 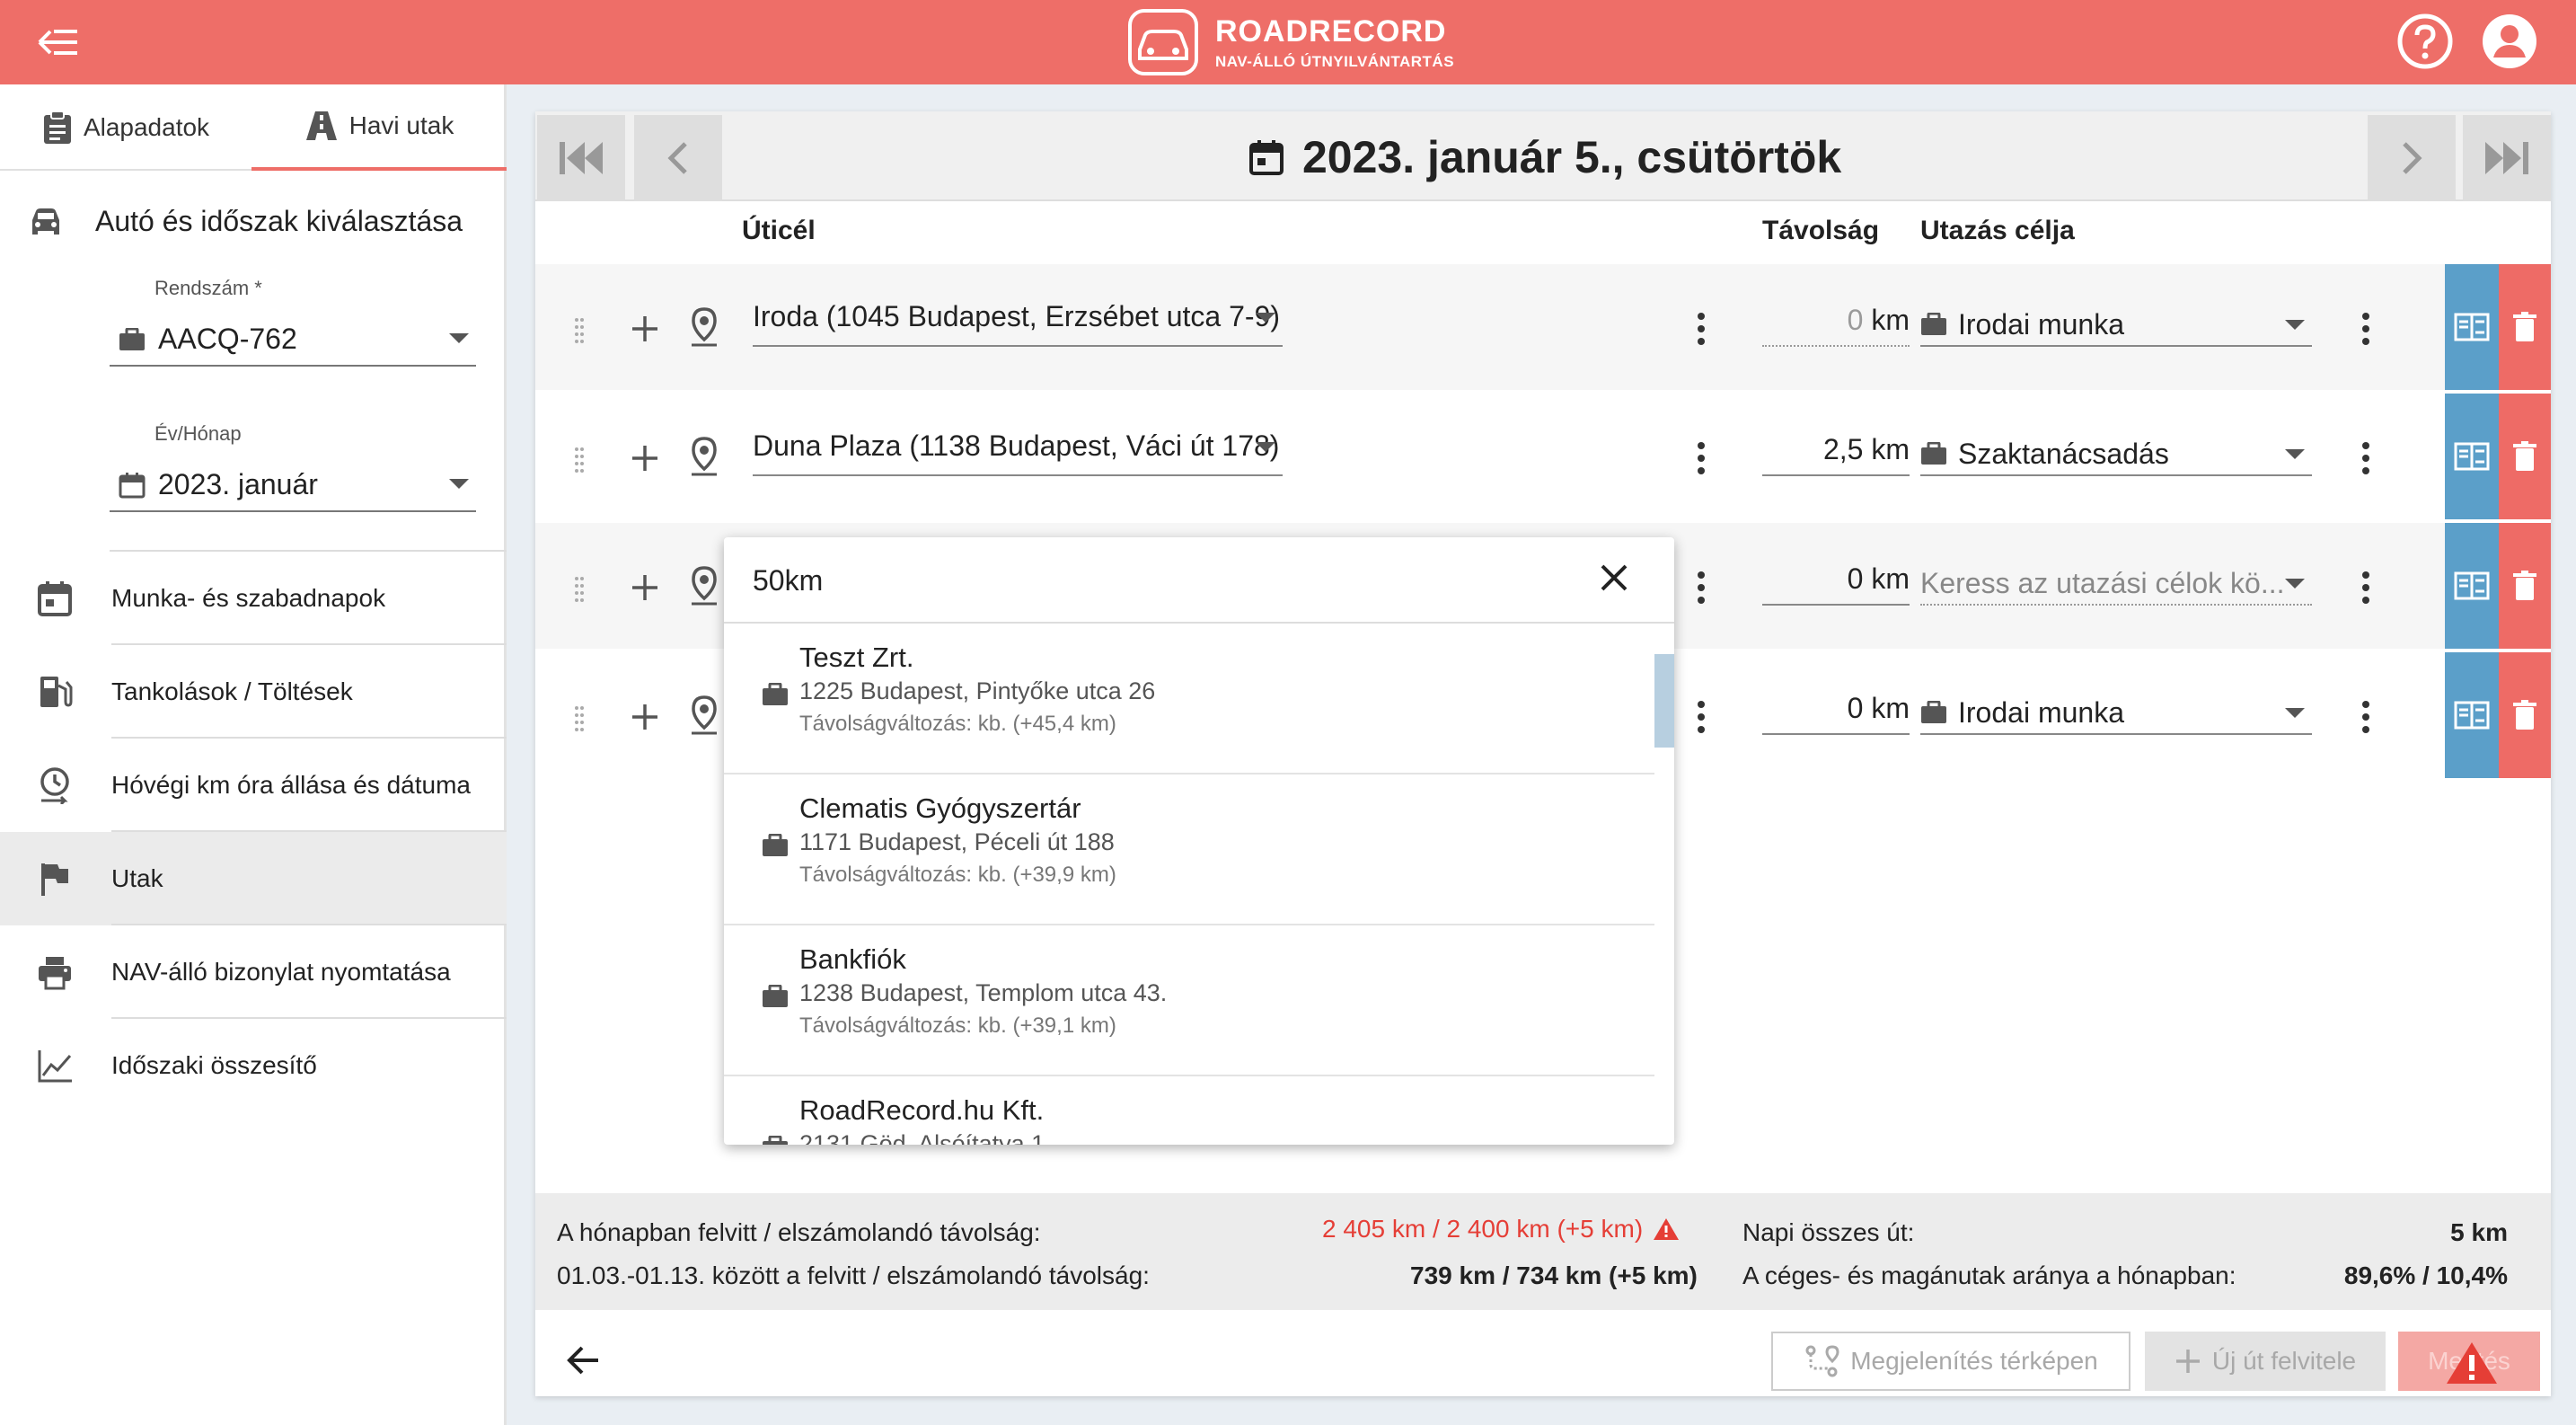 I want to click on fuel-icon, so click(x=56, y=692).